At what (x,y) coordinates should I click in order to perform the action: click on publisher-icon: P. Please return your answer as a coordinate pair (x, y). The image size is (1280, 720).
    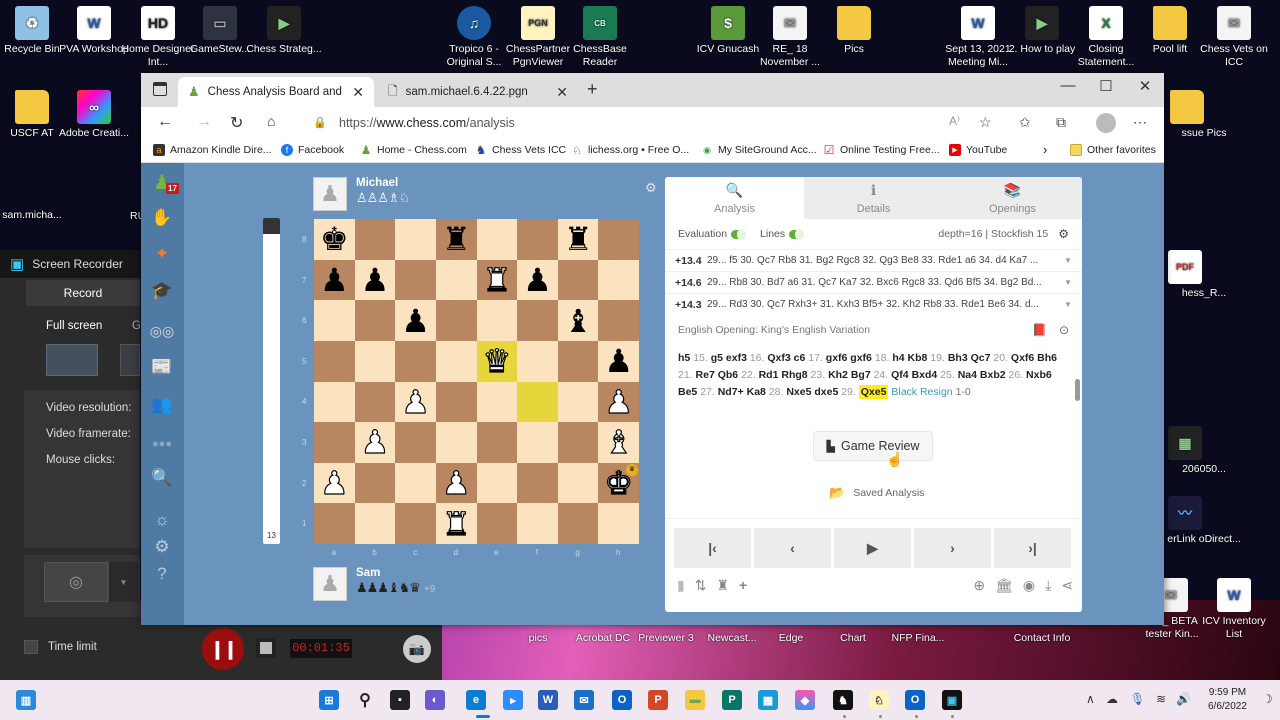
    Looking at the image, I should click on (732, 700).